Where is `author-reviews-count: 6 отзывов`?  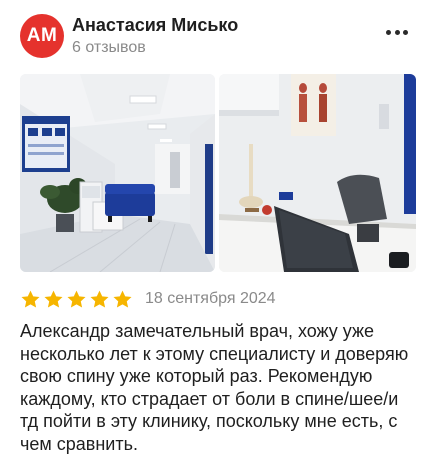
author-reviews-count: 6 отзывов is located at coordinates (109, 48).